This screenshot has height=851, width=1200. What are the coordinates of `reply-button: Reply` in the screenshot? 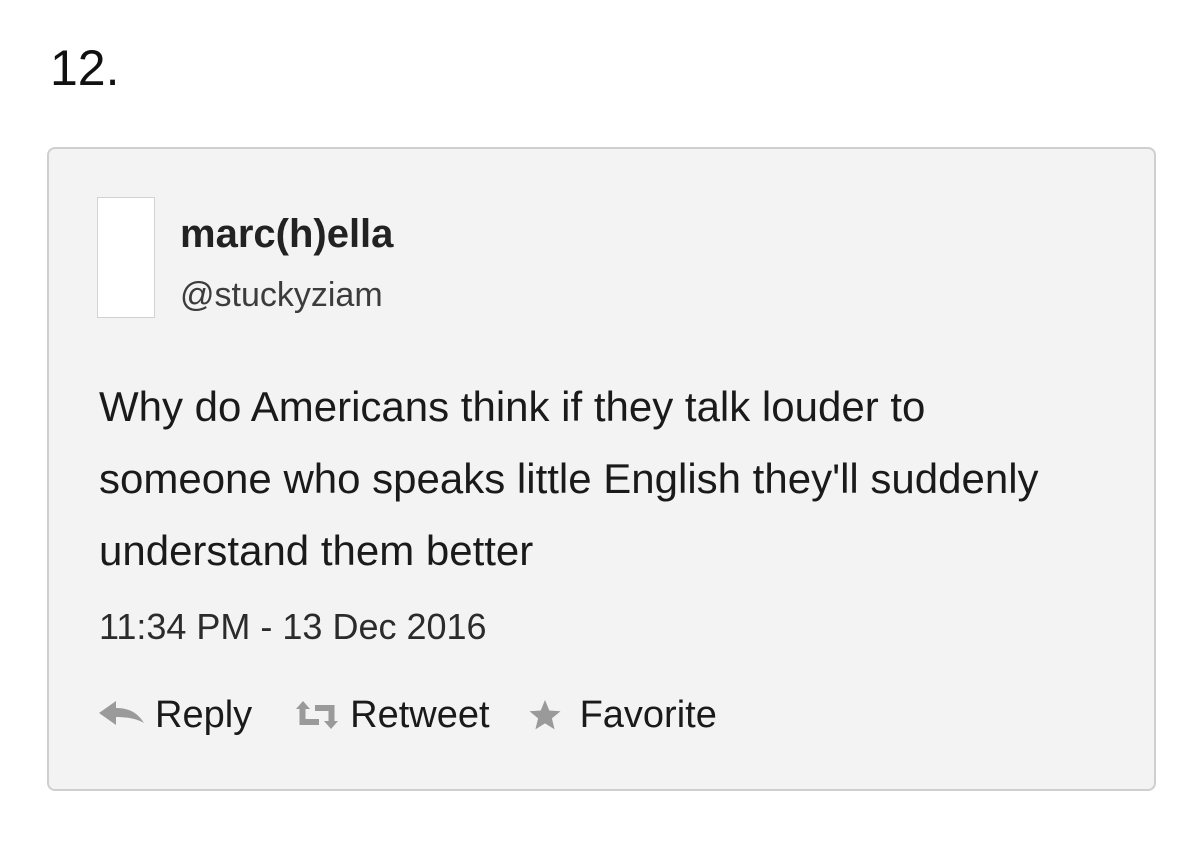 It's located at (174, 715).